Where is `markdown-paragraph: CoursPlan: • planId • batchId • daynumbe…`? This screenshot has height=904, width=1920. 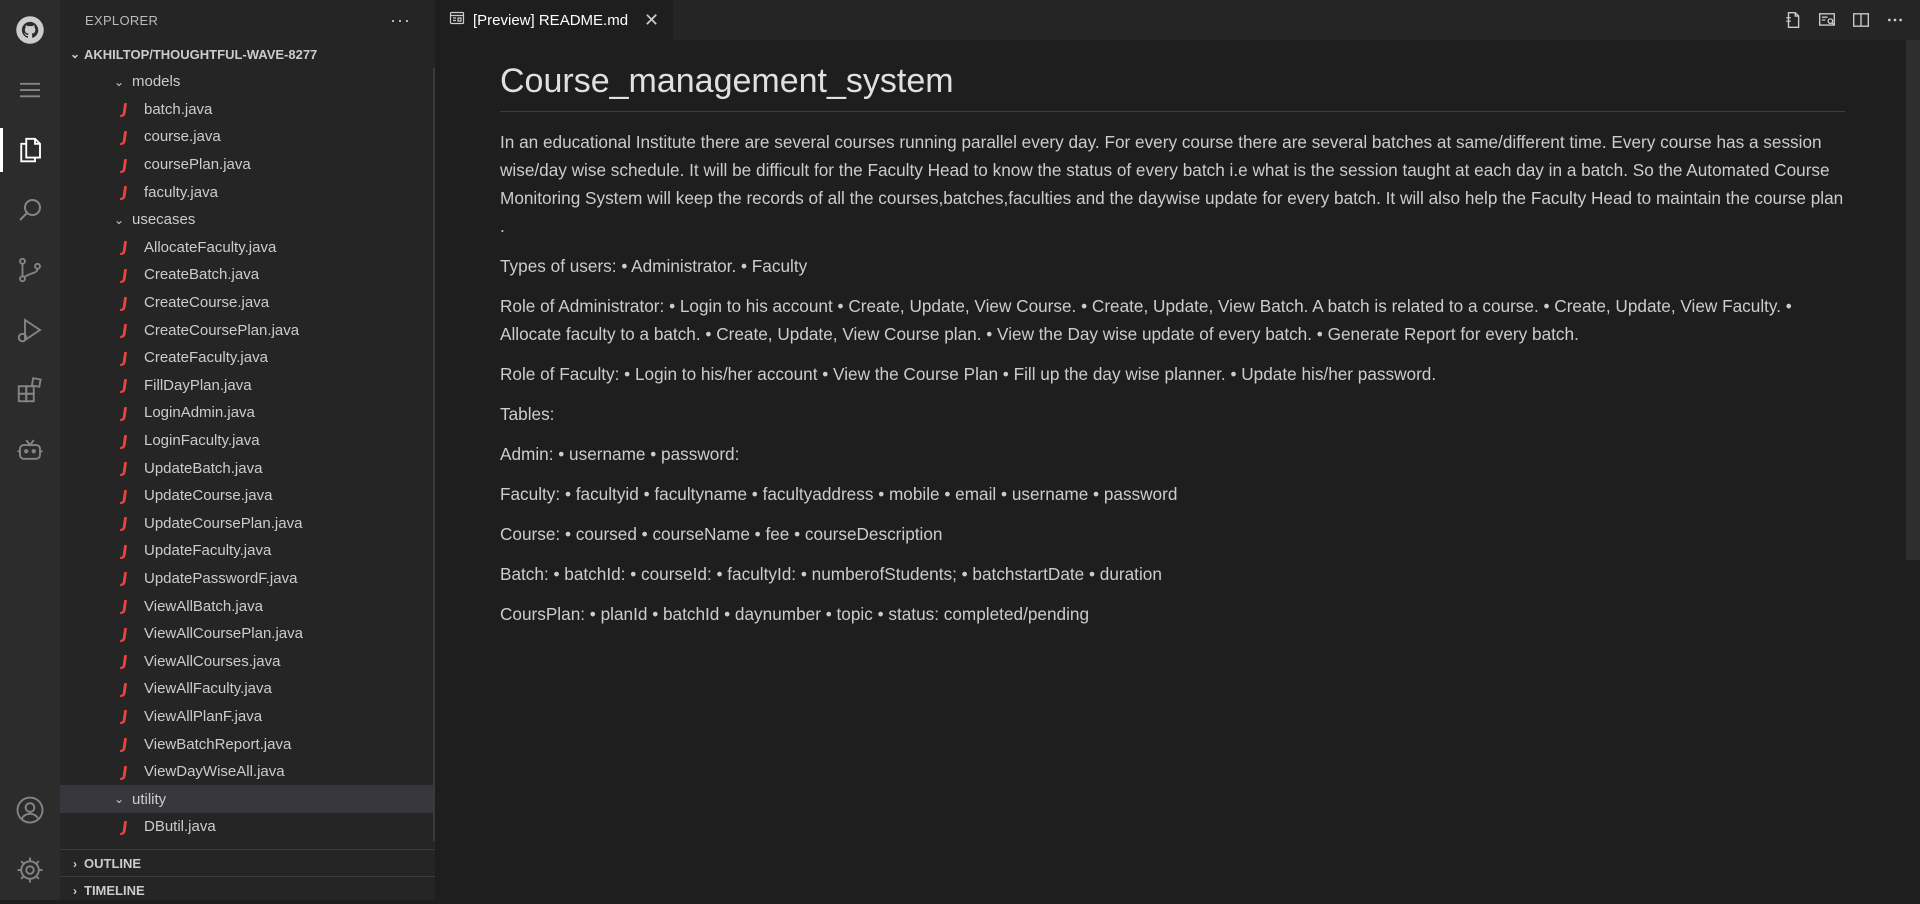
markdown-paragraph: CoursPlan: • planId • batchId • daynumbe… is located at coordinates (795, 614).